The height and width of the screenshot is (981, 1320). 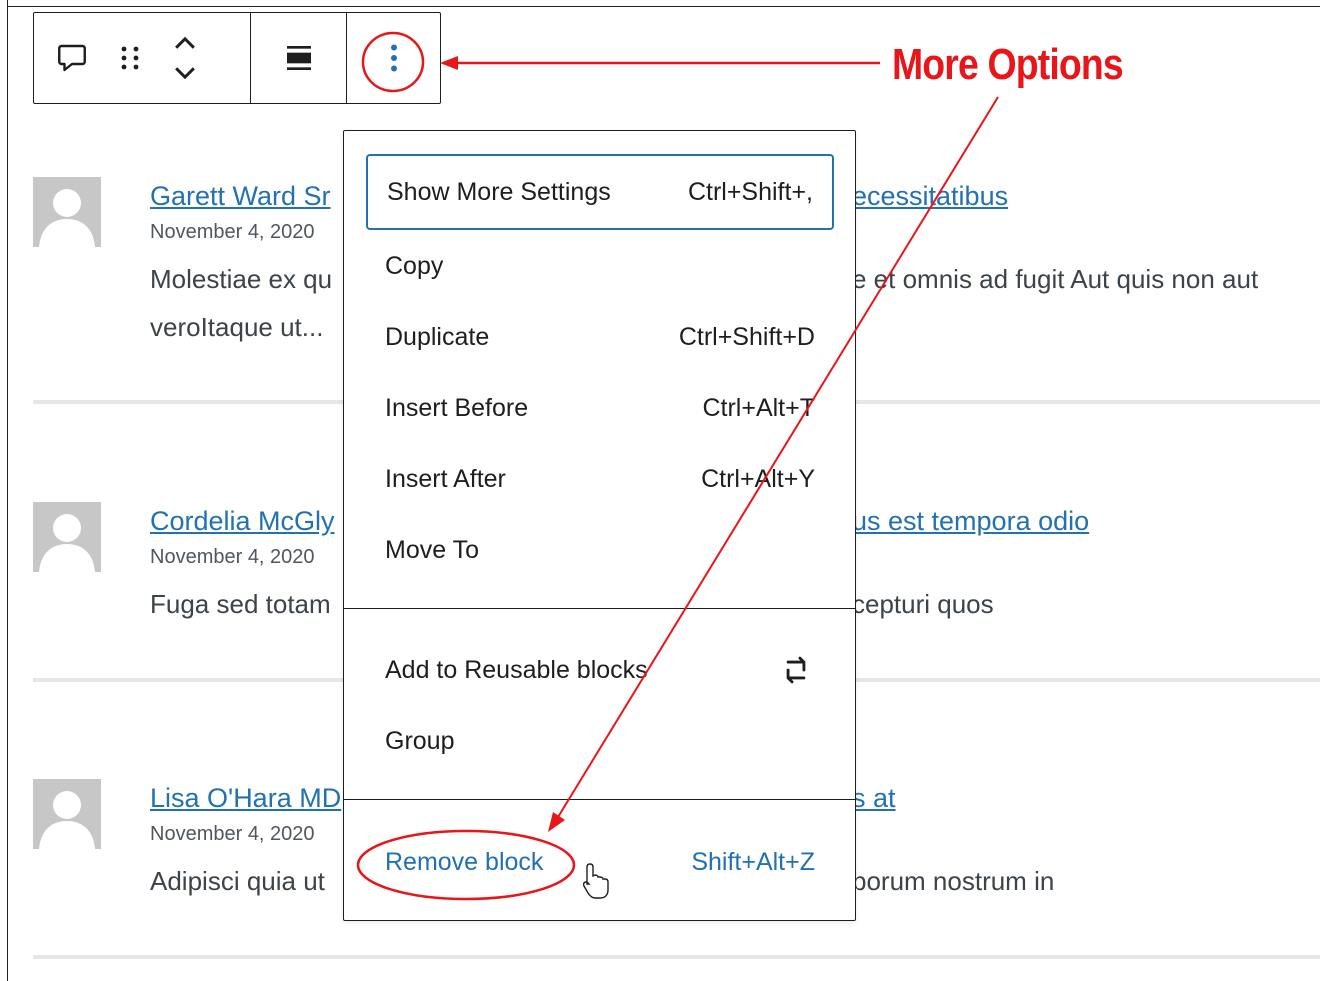 I want to click on block-type-button, so click(x=72, y=58).